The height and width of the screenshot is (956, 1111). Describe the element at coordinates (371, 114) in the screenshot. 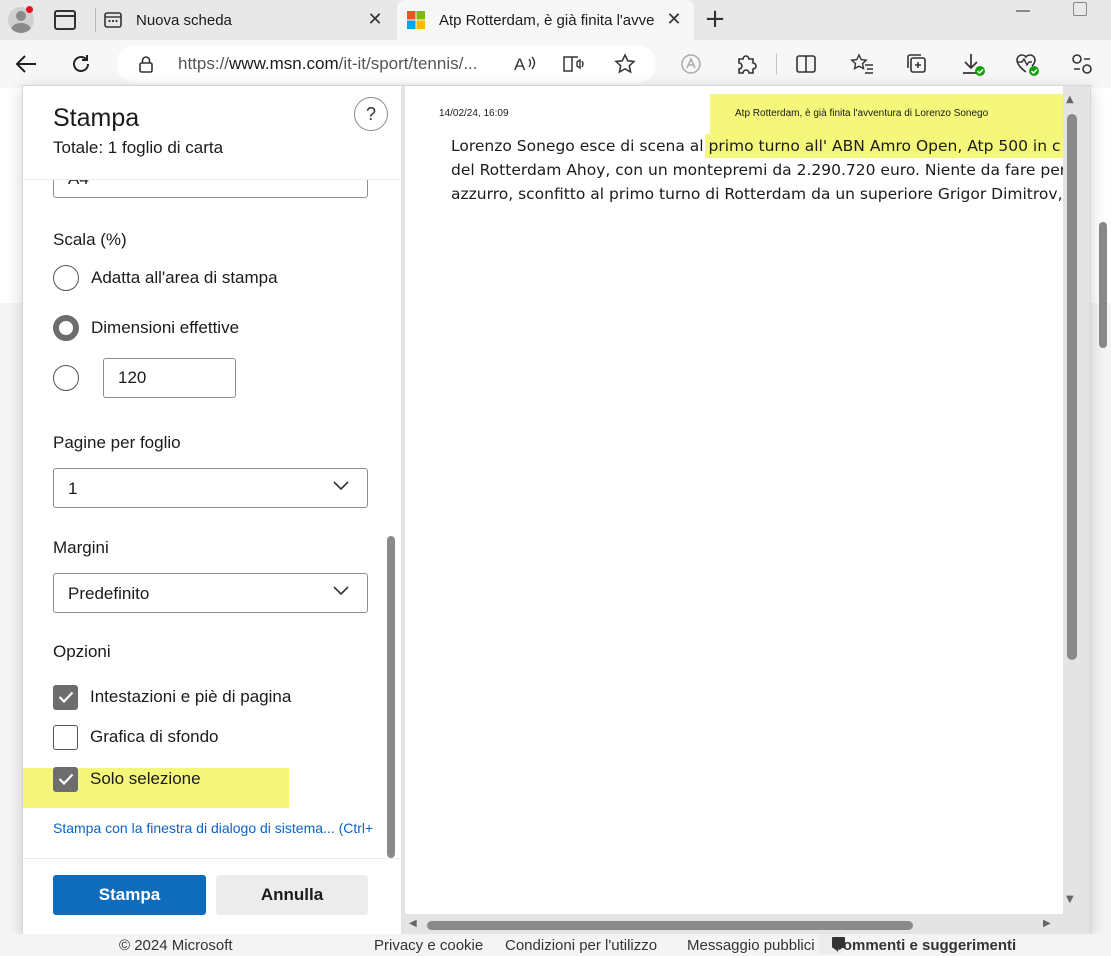

I see `help-button: ?` at that location.